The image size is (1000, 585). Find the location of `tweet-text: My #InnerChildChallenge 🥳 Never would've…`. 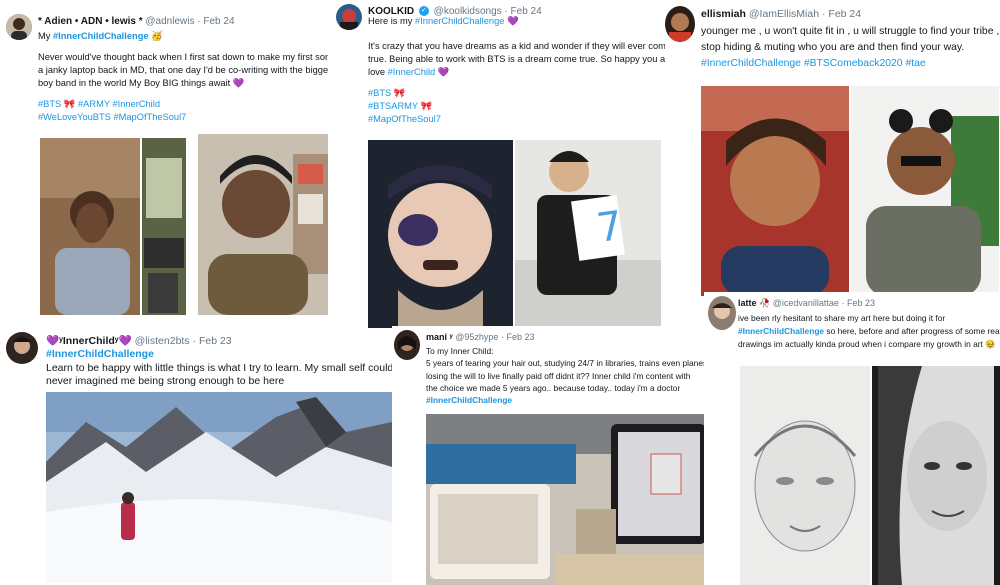

tweet-text: My #InnerChildChallenge 🥳 Never would've… is located at coordinates (190, 77).